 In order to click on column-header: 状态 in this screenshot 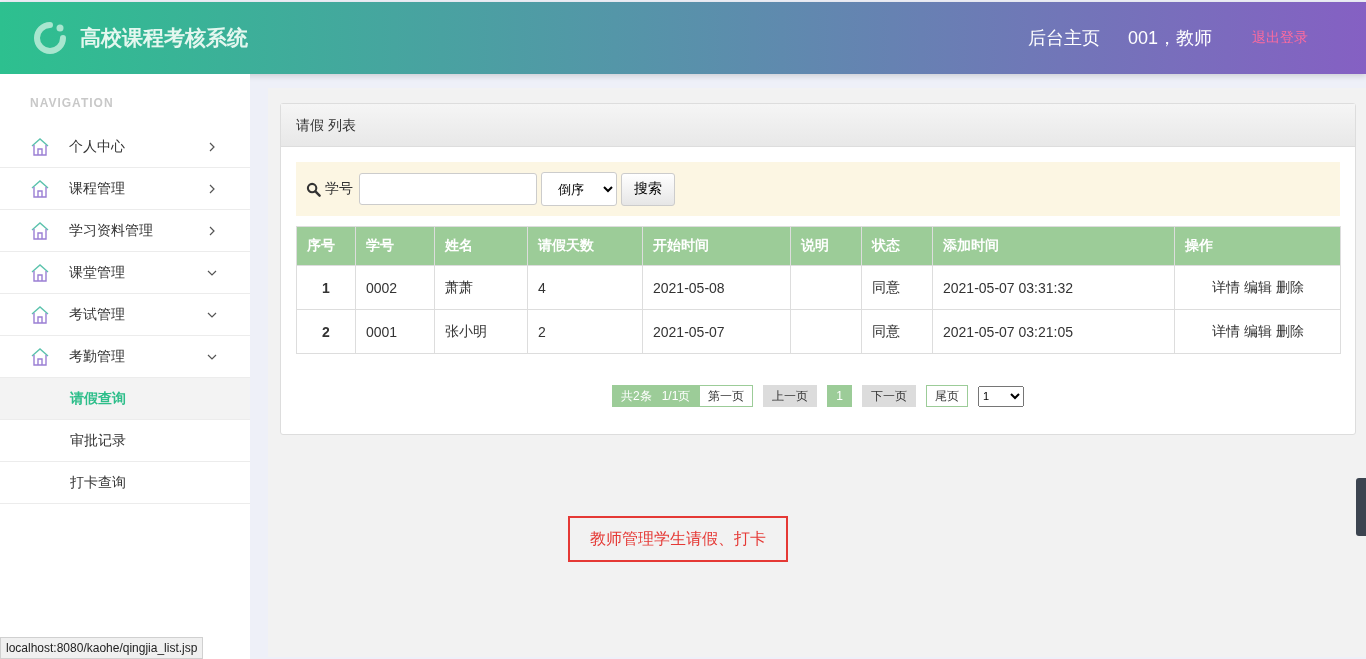, I will do `click(897, 246)`.